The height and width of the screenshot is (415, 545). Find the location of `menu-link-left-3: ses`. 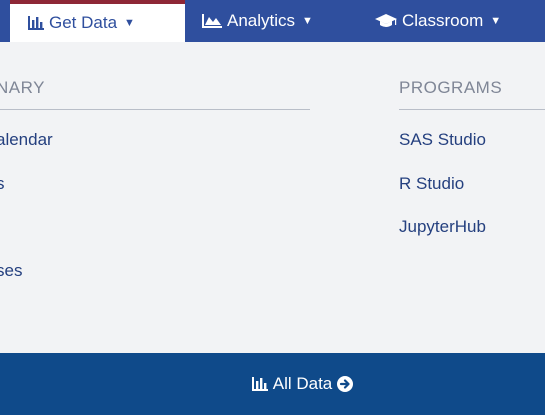

menu-link-left-3: ses is located at coordinates (11, 271).